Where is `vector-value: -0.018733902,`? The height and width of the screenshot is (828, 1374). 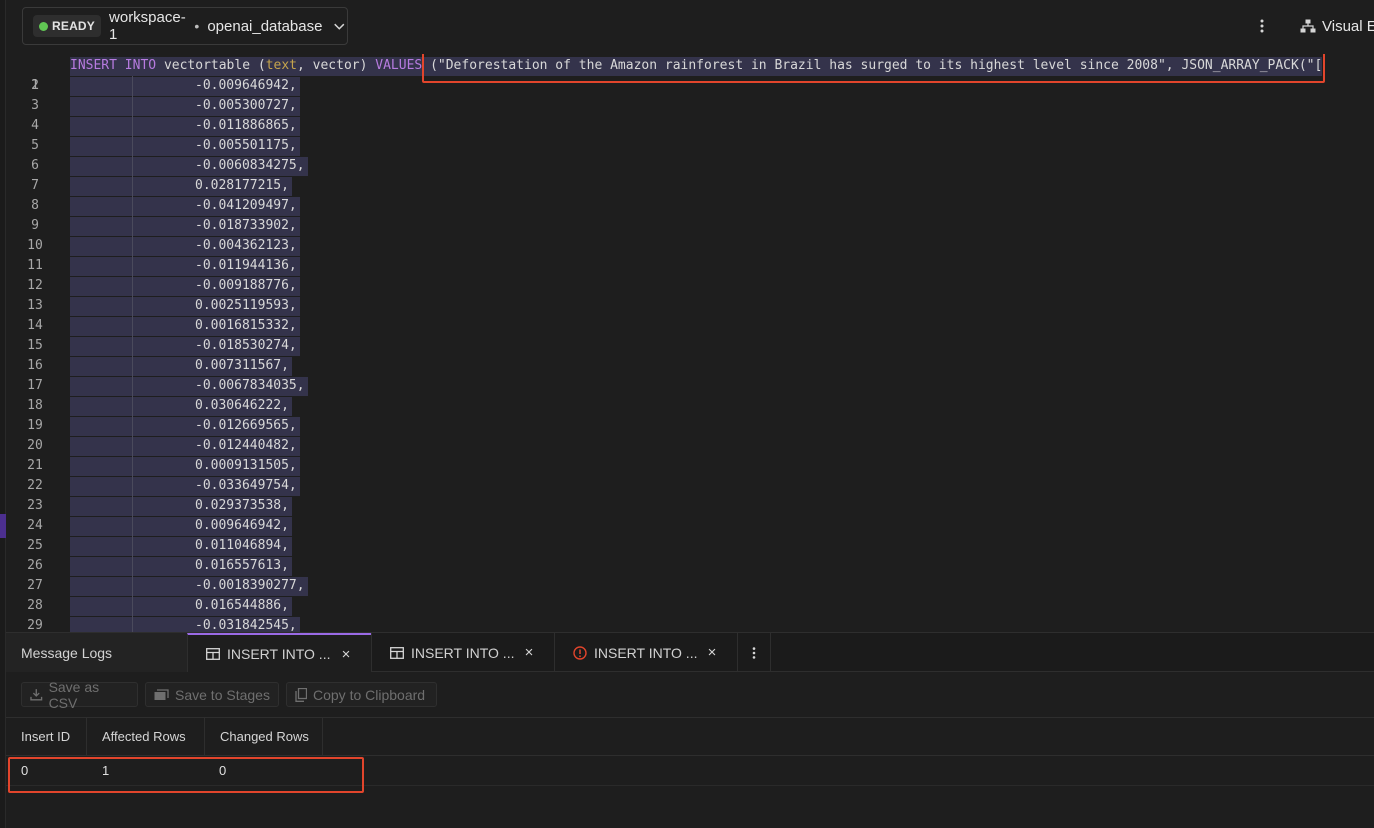 vector-value: -0.018733902, is located at coordinates (246, 225).